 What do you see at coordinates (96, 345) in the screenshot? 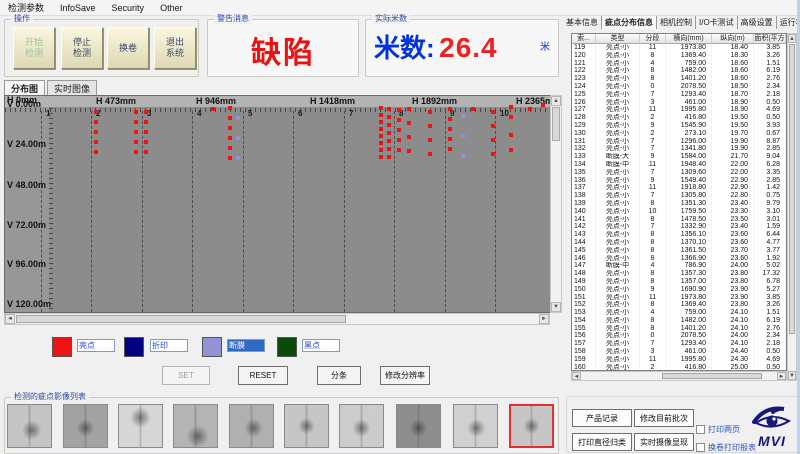
I see `legend-field-bright-spot` at bounding box center [96, 345].